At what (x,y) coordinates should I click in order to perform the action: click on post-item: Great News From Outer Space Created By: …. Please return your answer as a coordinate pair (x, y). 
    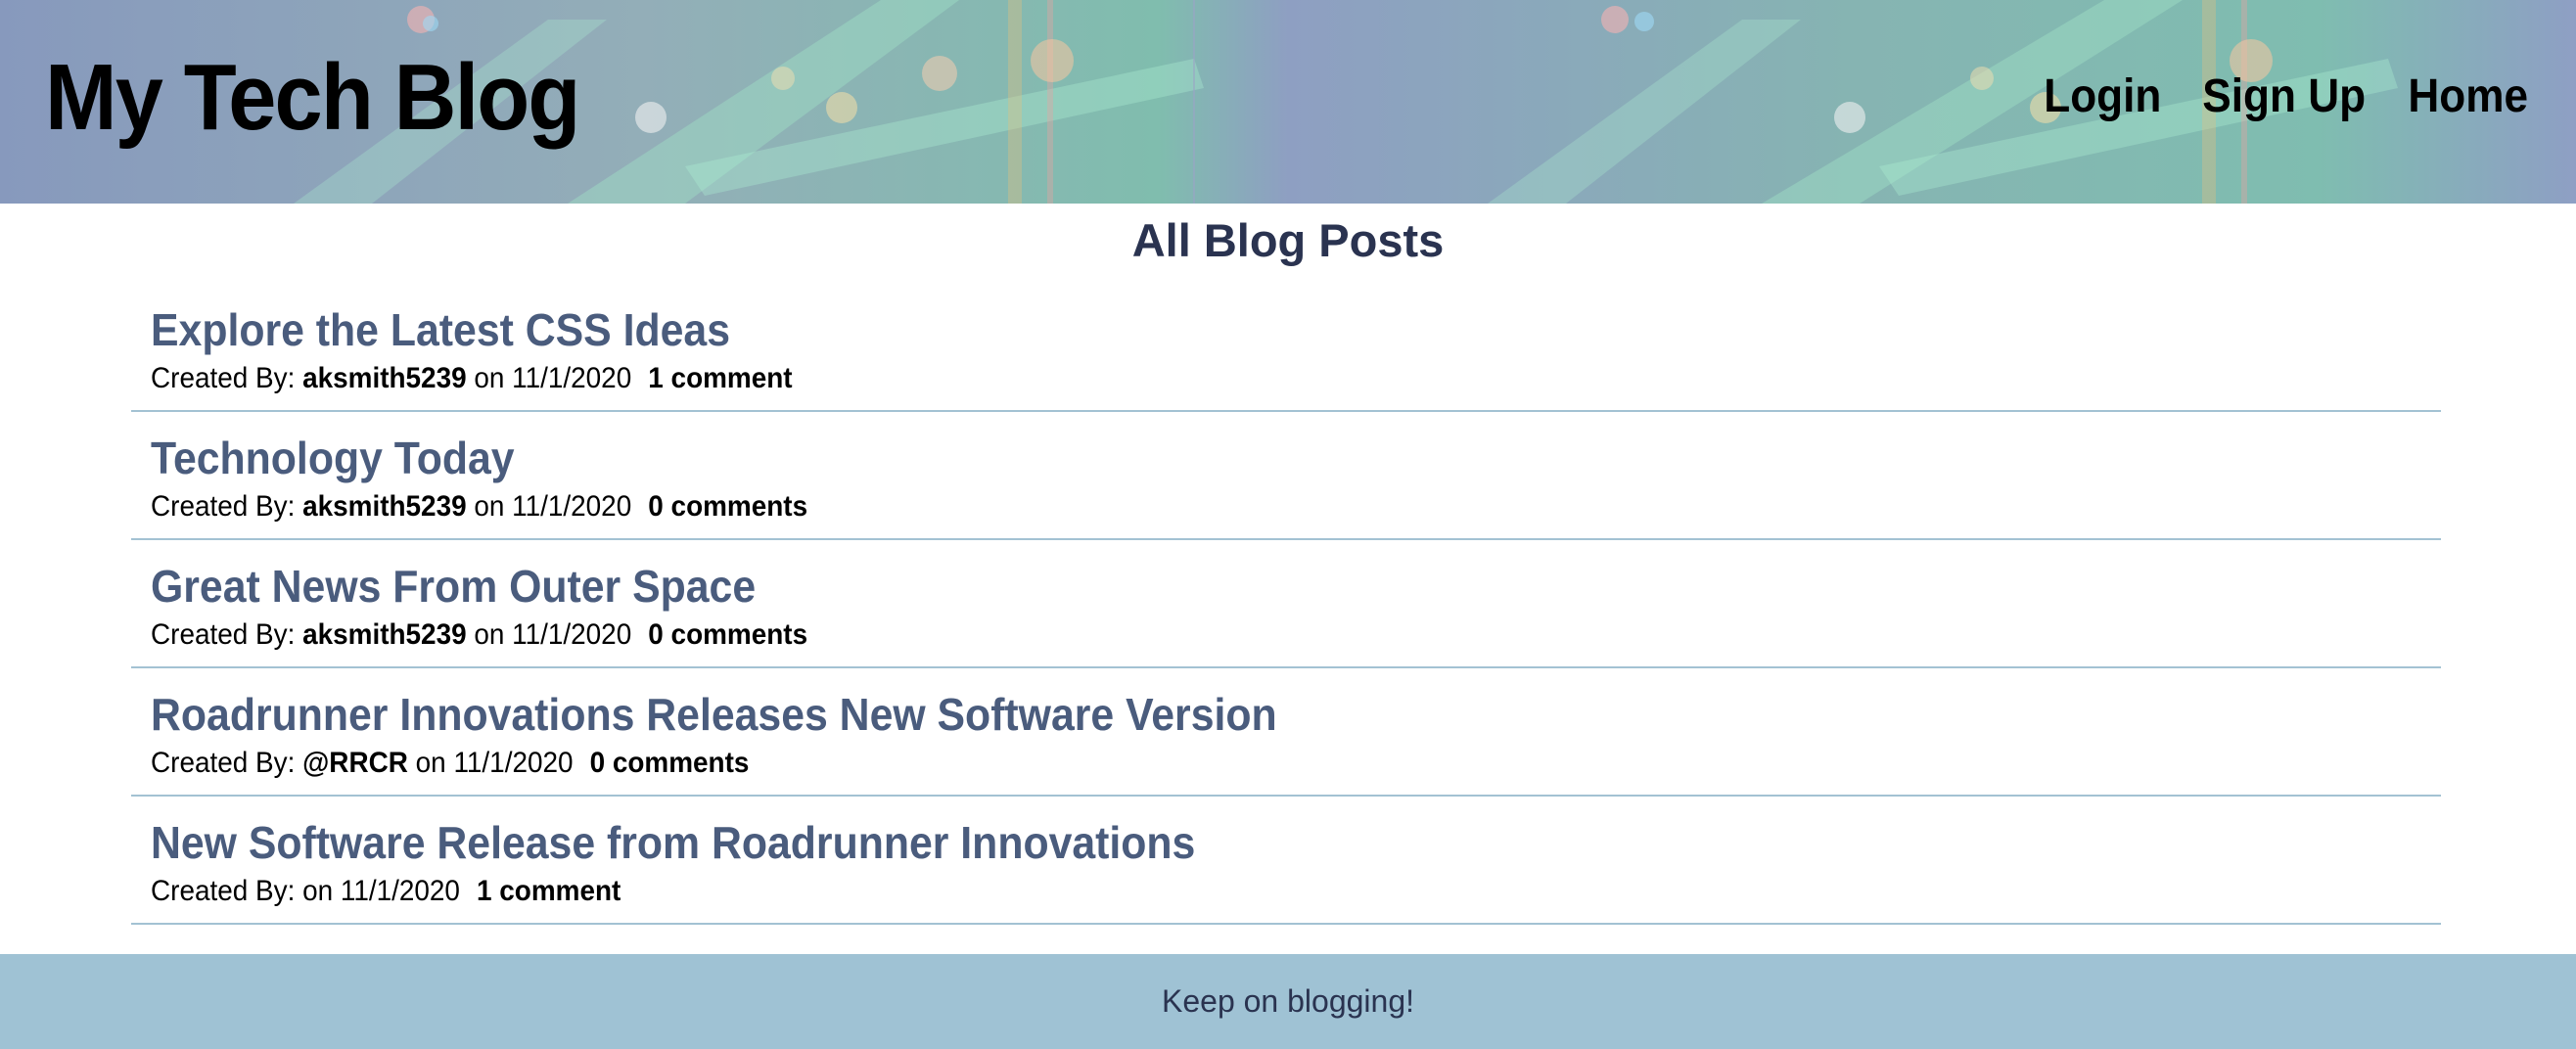
    Looking at the image, I should click on (1286, 604).